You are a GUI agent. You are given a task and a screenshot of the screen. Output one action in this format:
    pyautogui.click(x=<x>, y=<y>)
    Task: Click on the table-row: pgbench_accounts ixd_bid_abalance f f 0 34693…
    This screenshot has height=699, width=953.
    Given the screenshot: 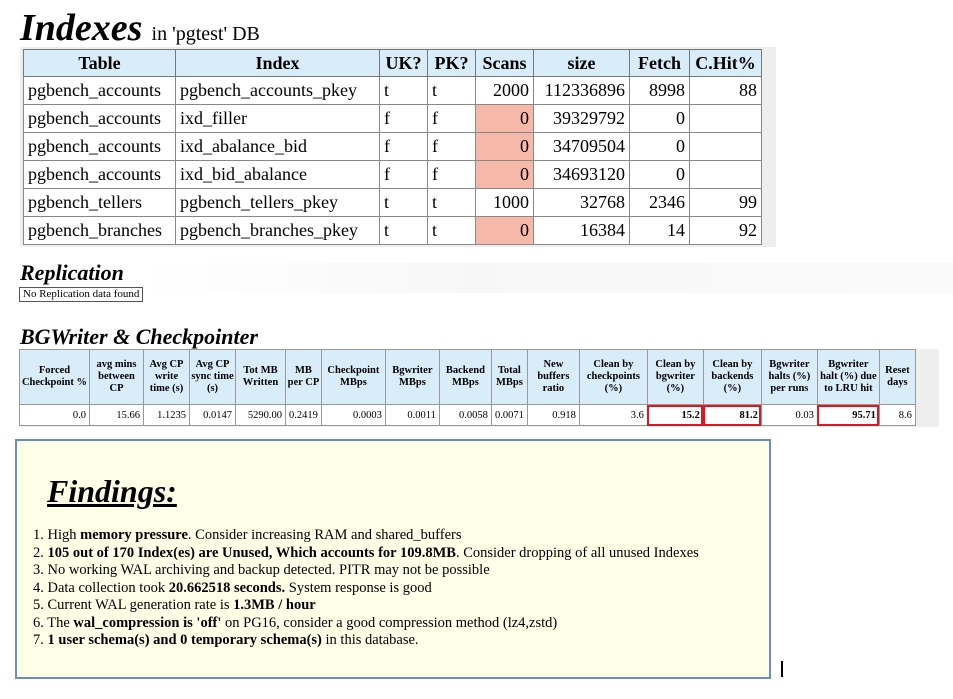 What is the action you would take?
    pyautogui.click(x=392, y=174)
    